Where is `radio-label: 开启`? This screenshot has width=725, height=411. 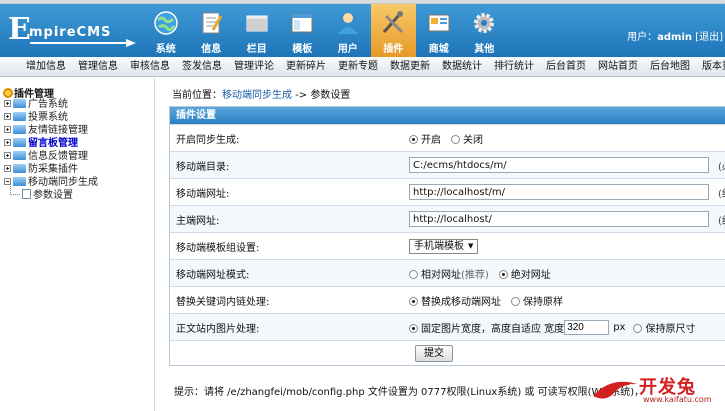 radio-label: 开启 is located at coordinates (431, 140).